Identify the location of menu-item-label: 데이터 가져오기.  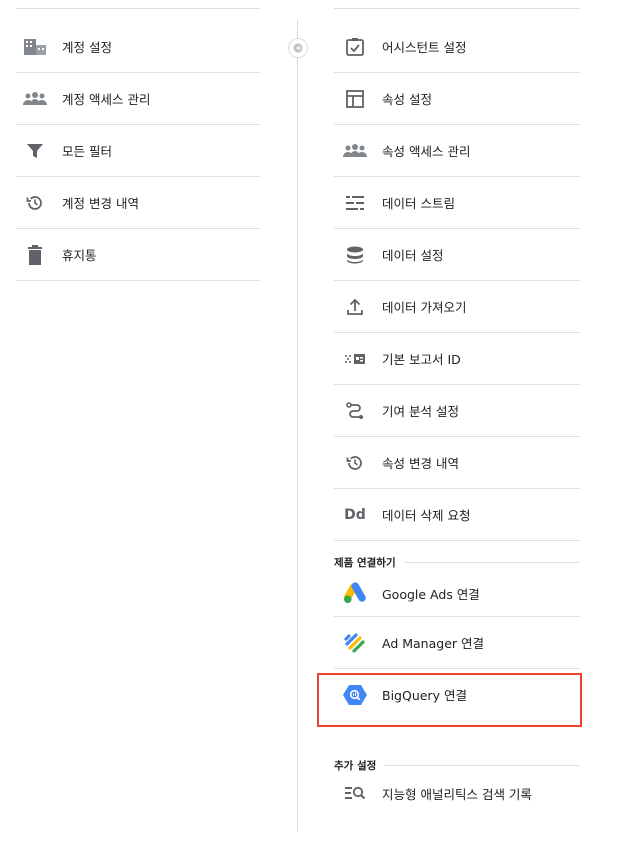
(424, 307).